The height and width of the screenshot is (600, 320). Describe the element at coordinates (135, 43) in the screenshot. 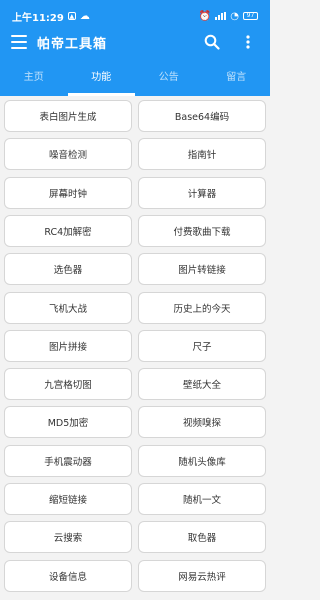

I see `toolbar: 帕帝工具箱` at that location.